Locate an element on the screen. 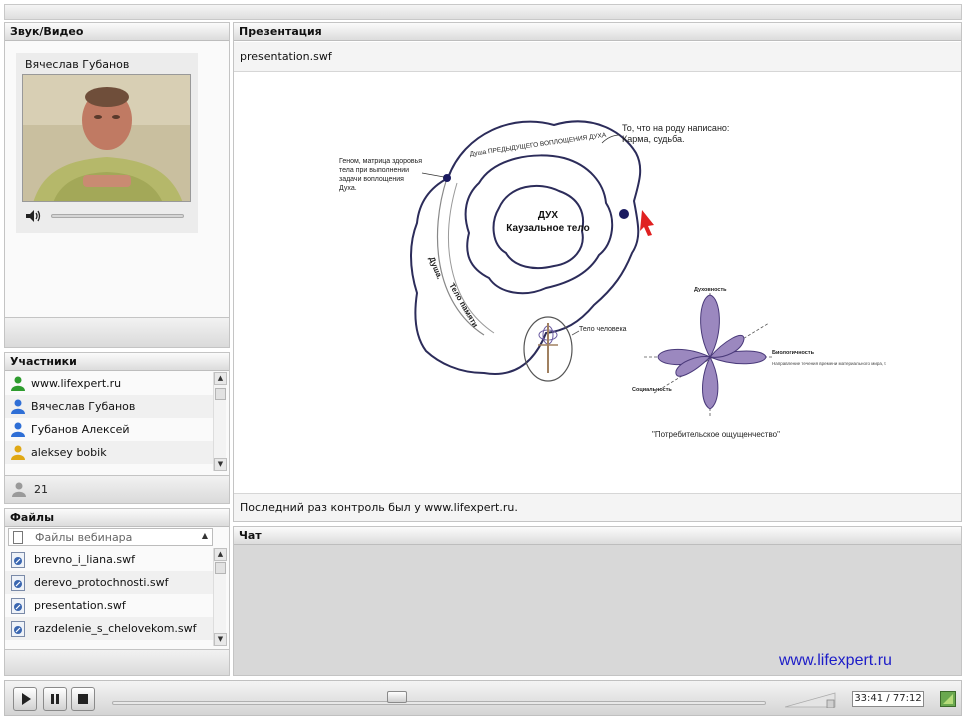 The image size is (966, 720). participant-row: aleksey bobik is located at coordinates (109, 452).